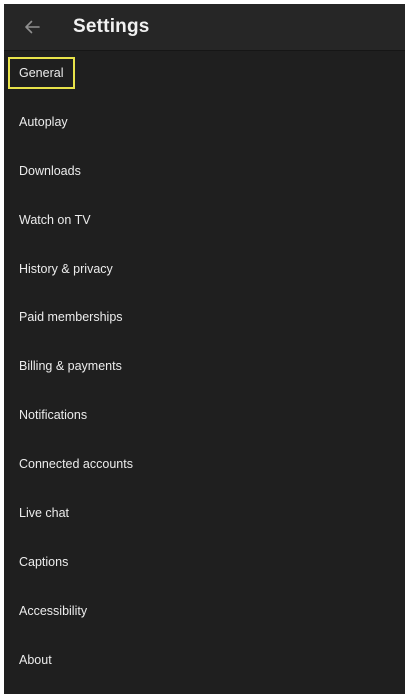 The image size is (409, 698). Describe the element at coordinates (204, 270) in the screenshot. I see `menu-item-history-privacy: History & privacy` at that location.